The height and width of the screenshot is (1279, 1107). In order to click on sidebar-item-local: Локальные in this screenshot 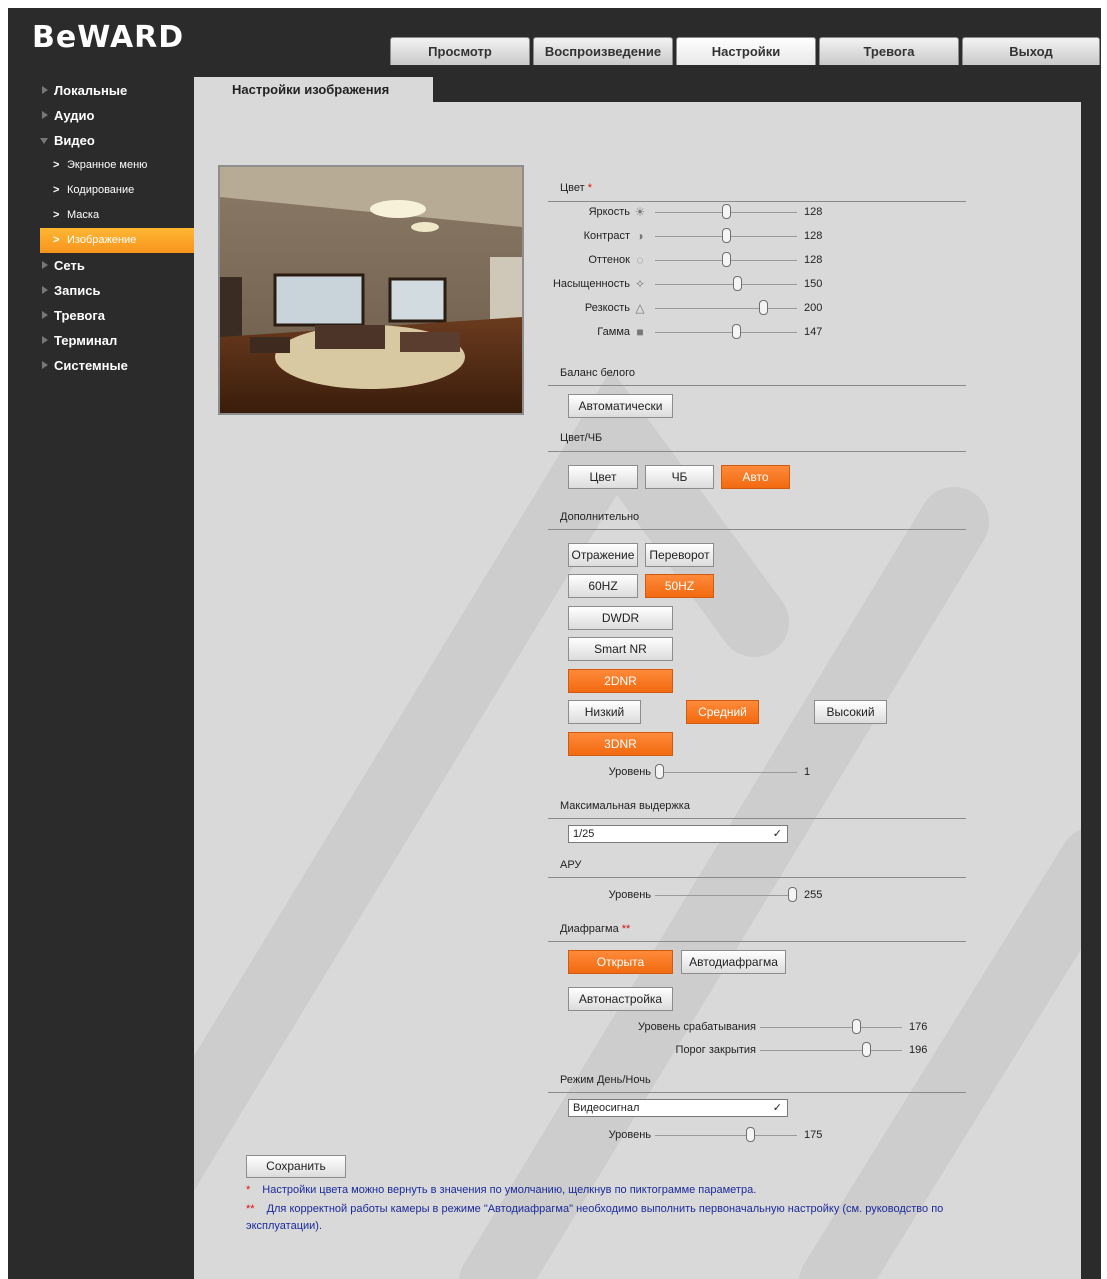, I will do `click(101, 90)`.